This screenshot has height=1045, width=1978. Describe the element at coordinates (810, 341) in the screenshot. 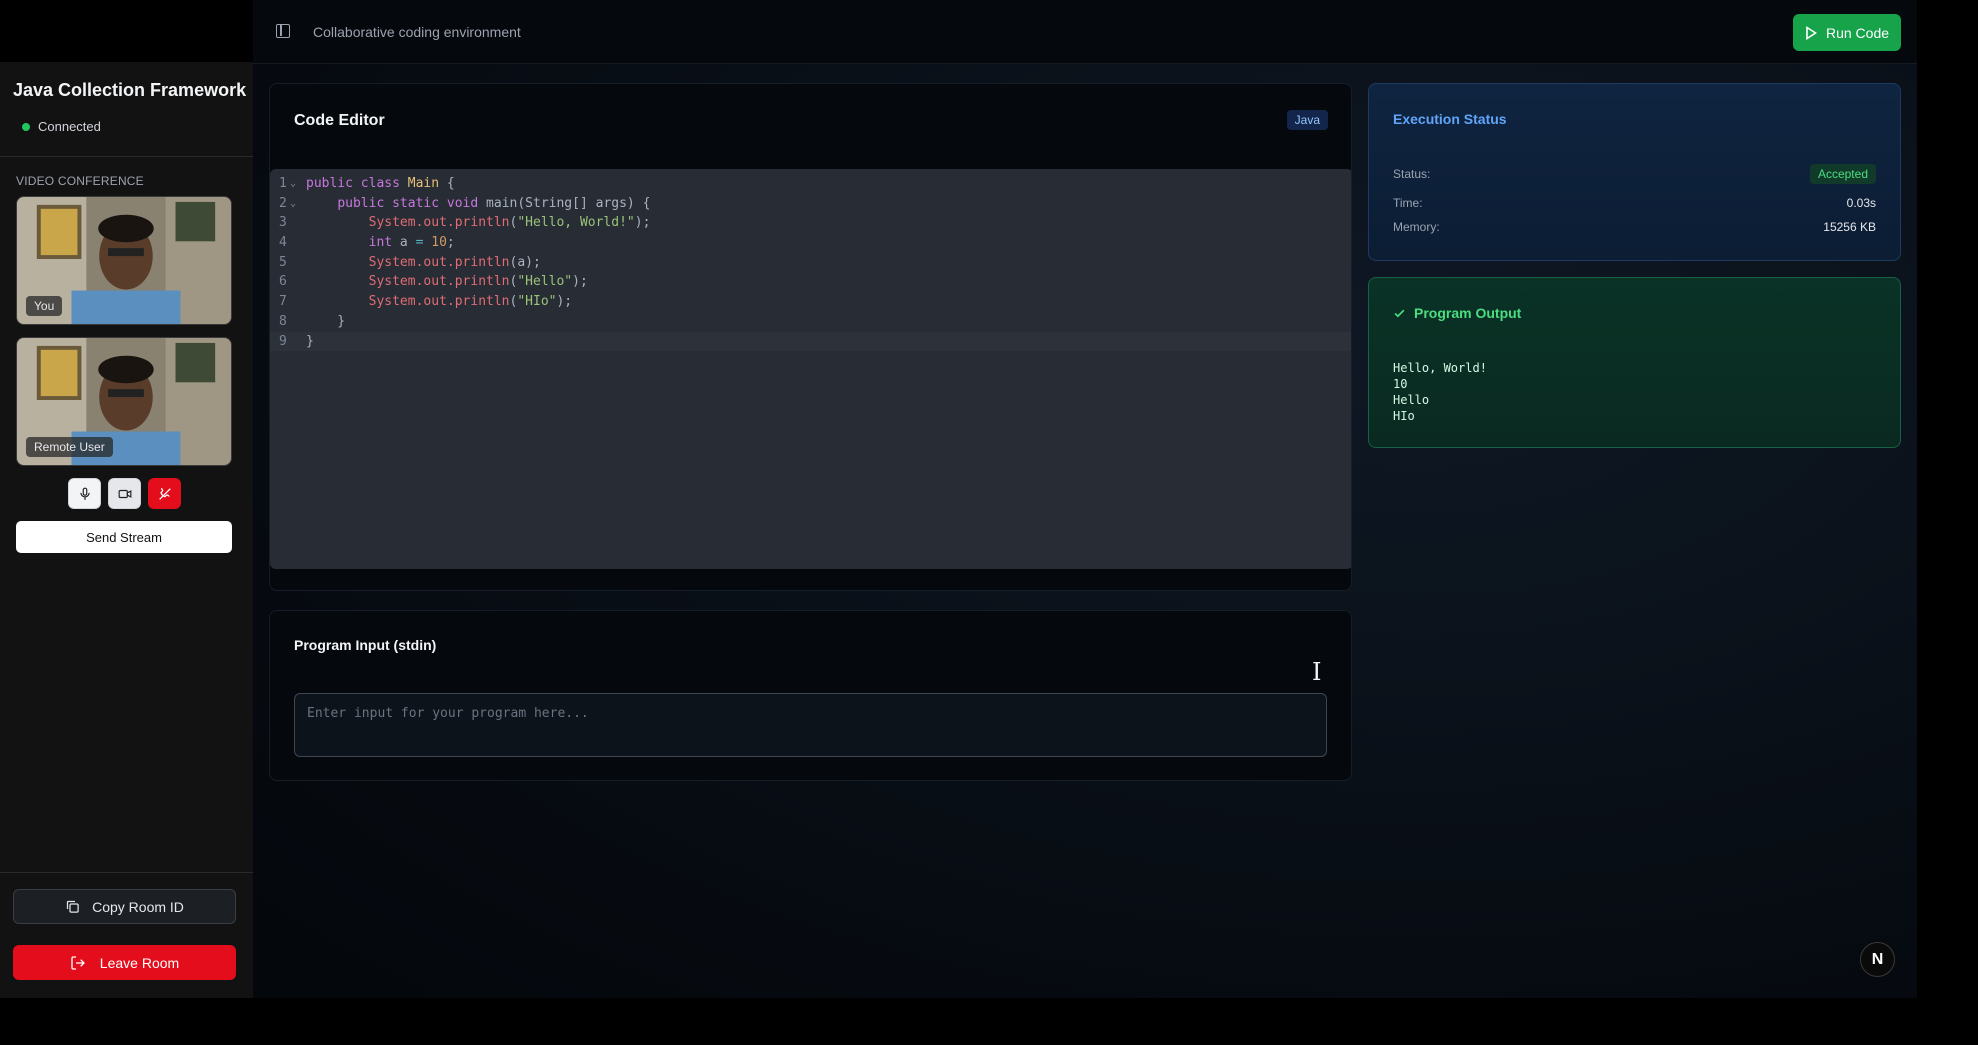

I see `code-line: 9}` at that location.